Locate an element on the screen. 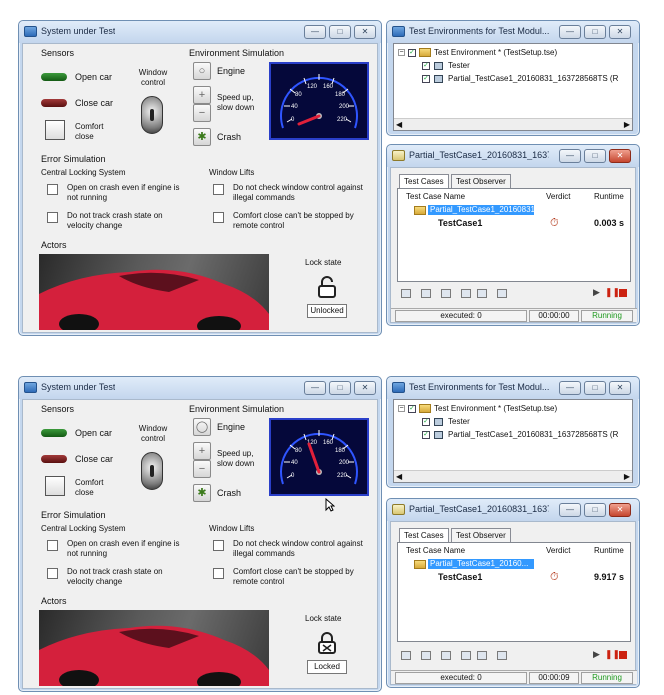 The width and height of the screenshot is (664, 695). row-parent-label: Partial_TestCase1_20160831 is located at coordinates (481, 210).